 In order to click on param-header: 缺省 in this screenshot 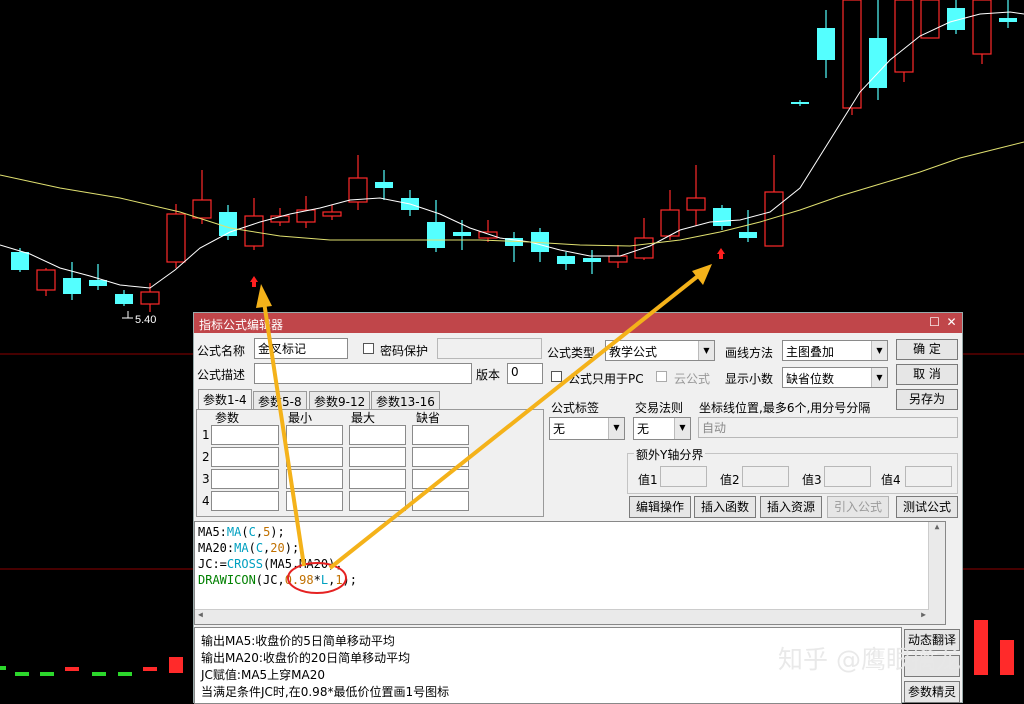, I will do `click(428, 418)`.